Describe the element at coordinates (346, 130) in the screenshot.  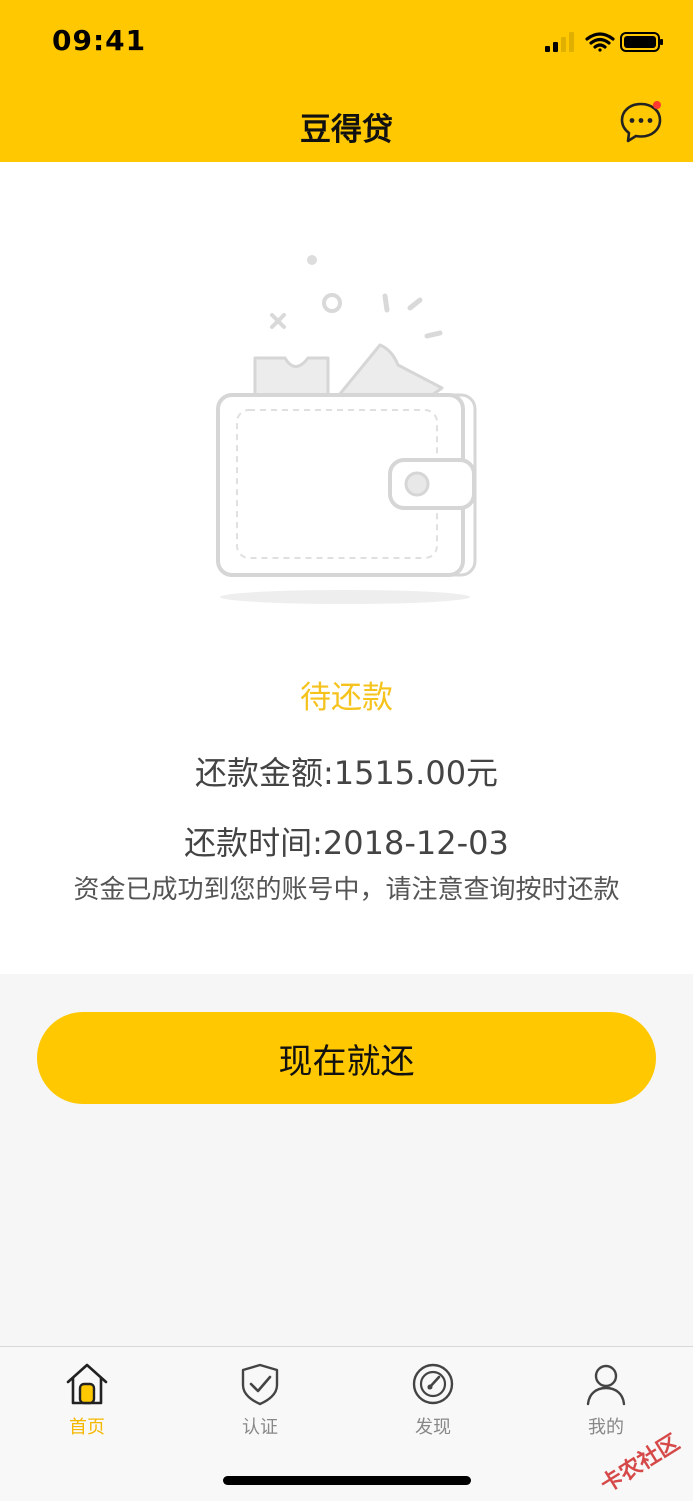
I see `page-title: 豆得贷` at that location.